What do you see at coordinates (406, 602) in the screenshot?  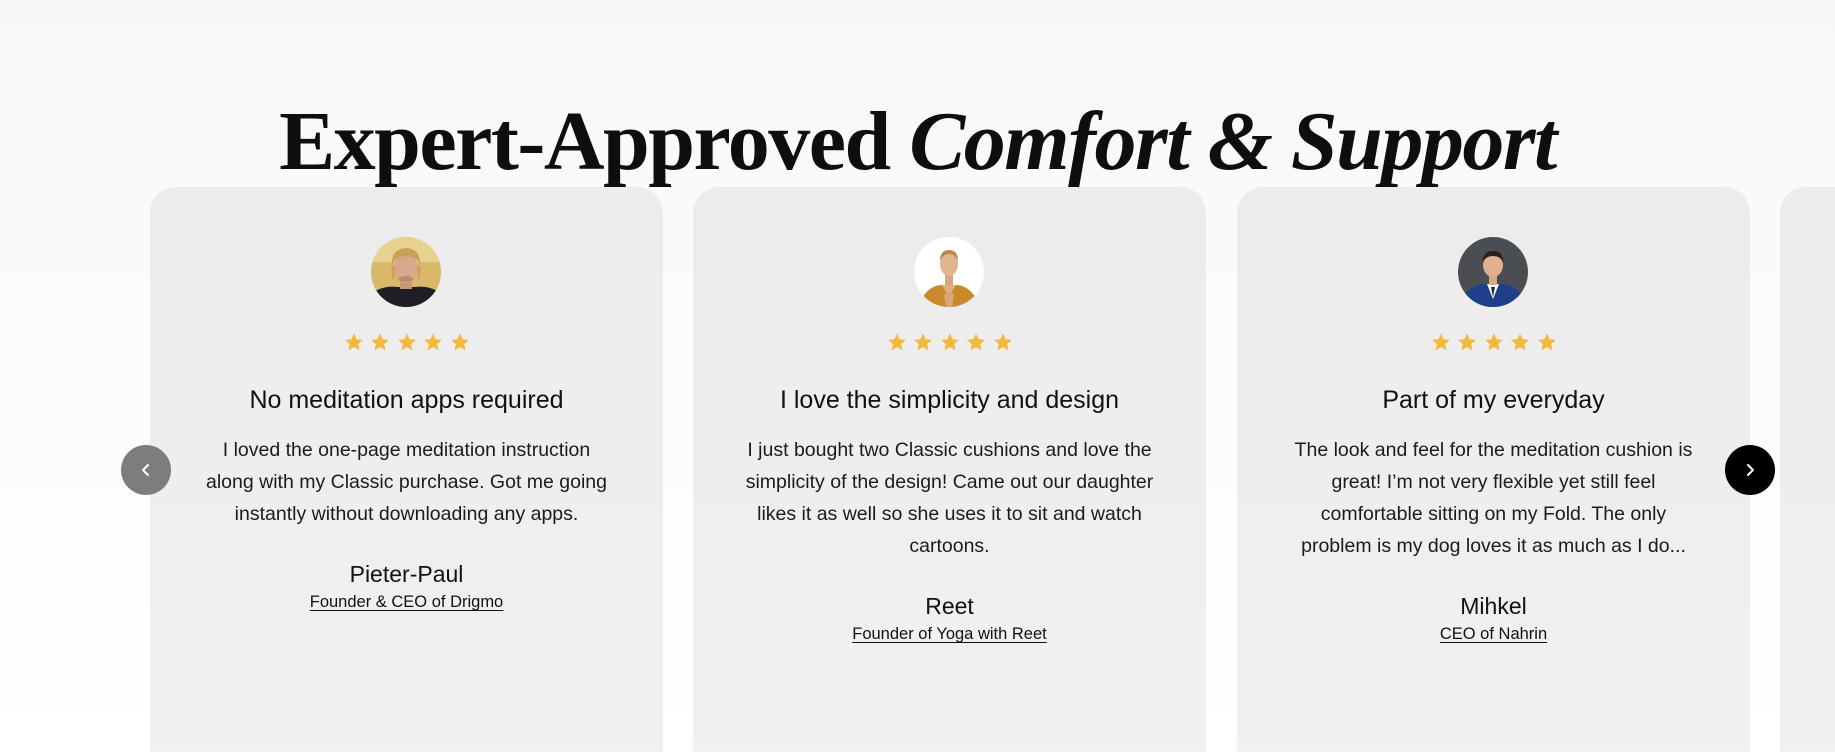 I see `author-role-link: Founder & CEO of Drigmo` at bounding box center [406, 602].